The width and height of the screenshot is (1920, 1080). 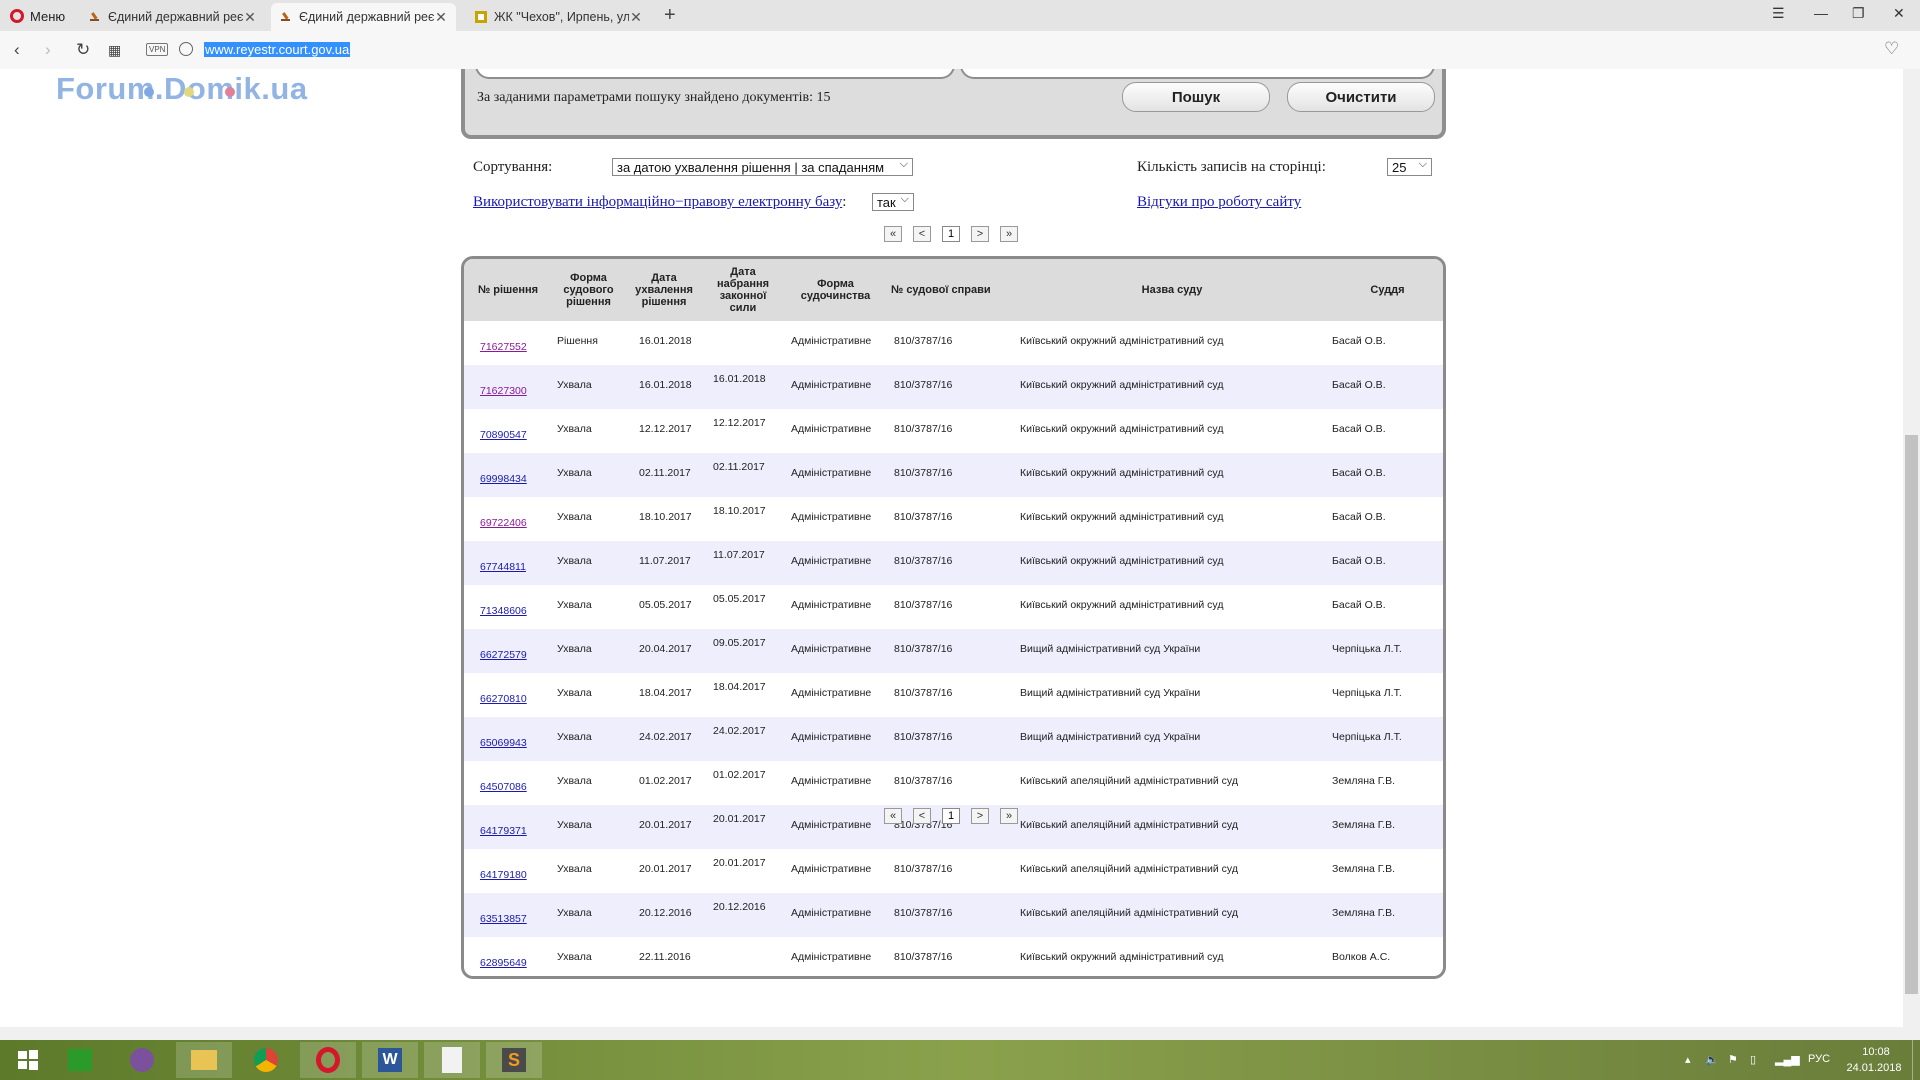 I want to click on column-header: Дата набрання законної сили, so click(x=743, y=290).